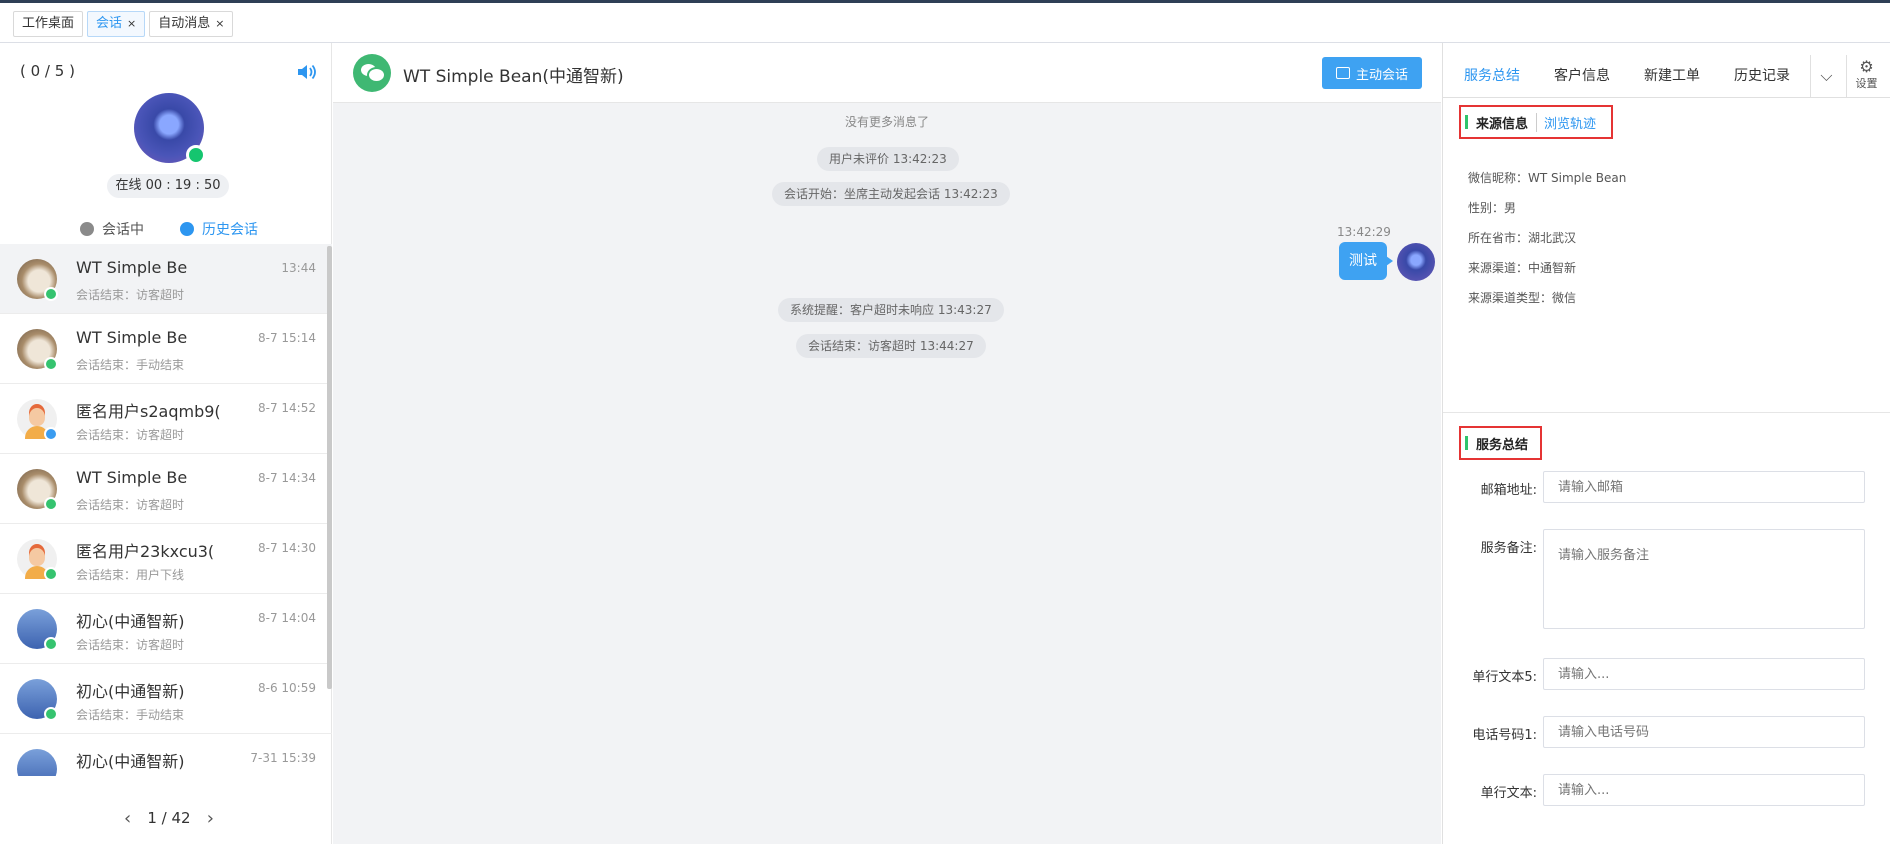 The height and width of the screenshot is (844, 1890). What do you see at coordinates (196, 155) in the screenshot?
I see `online-status-icon` at bounding box center [196, 155].